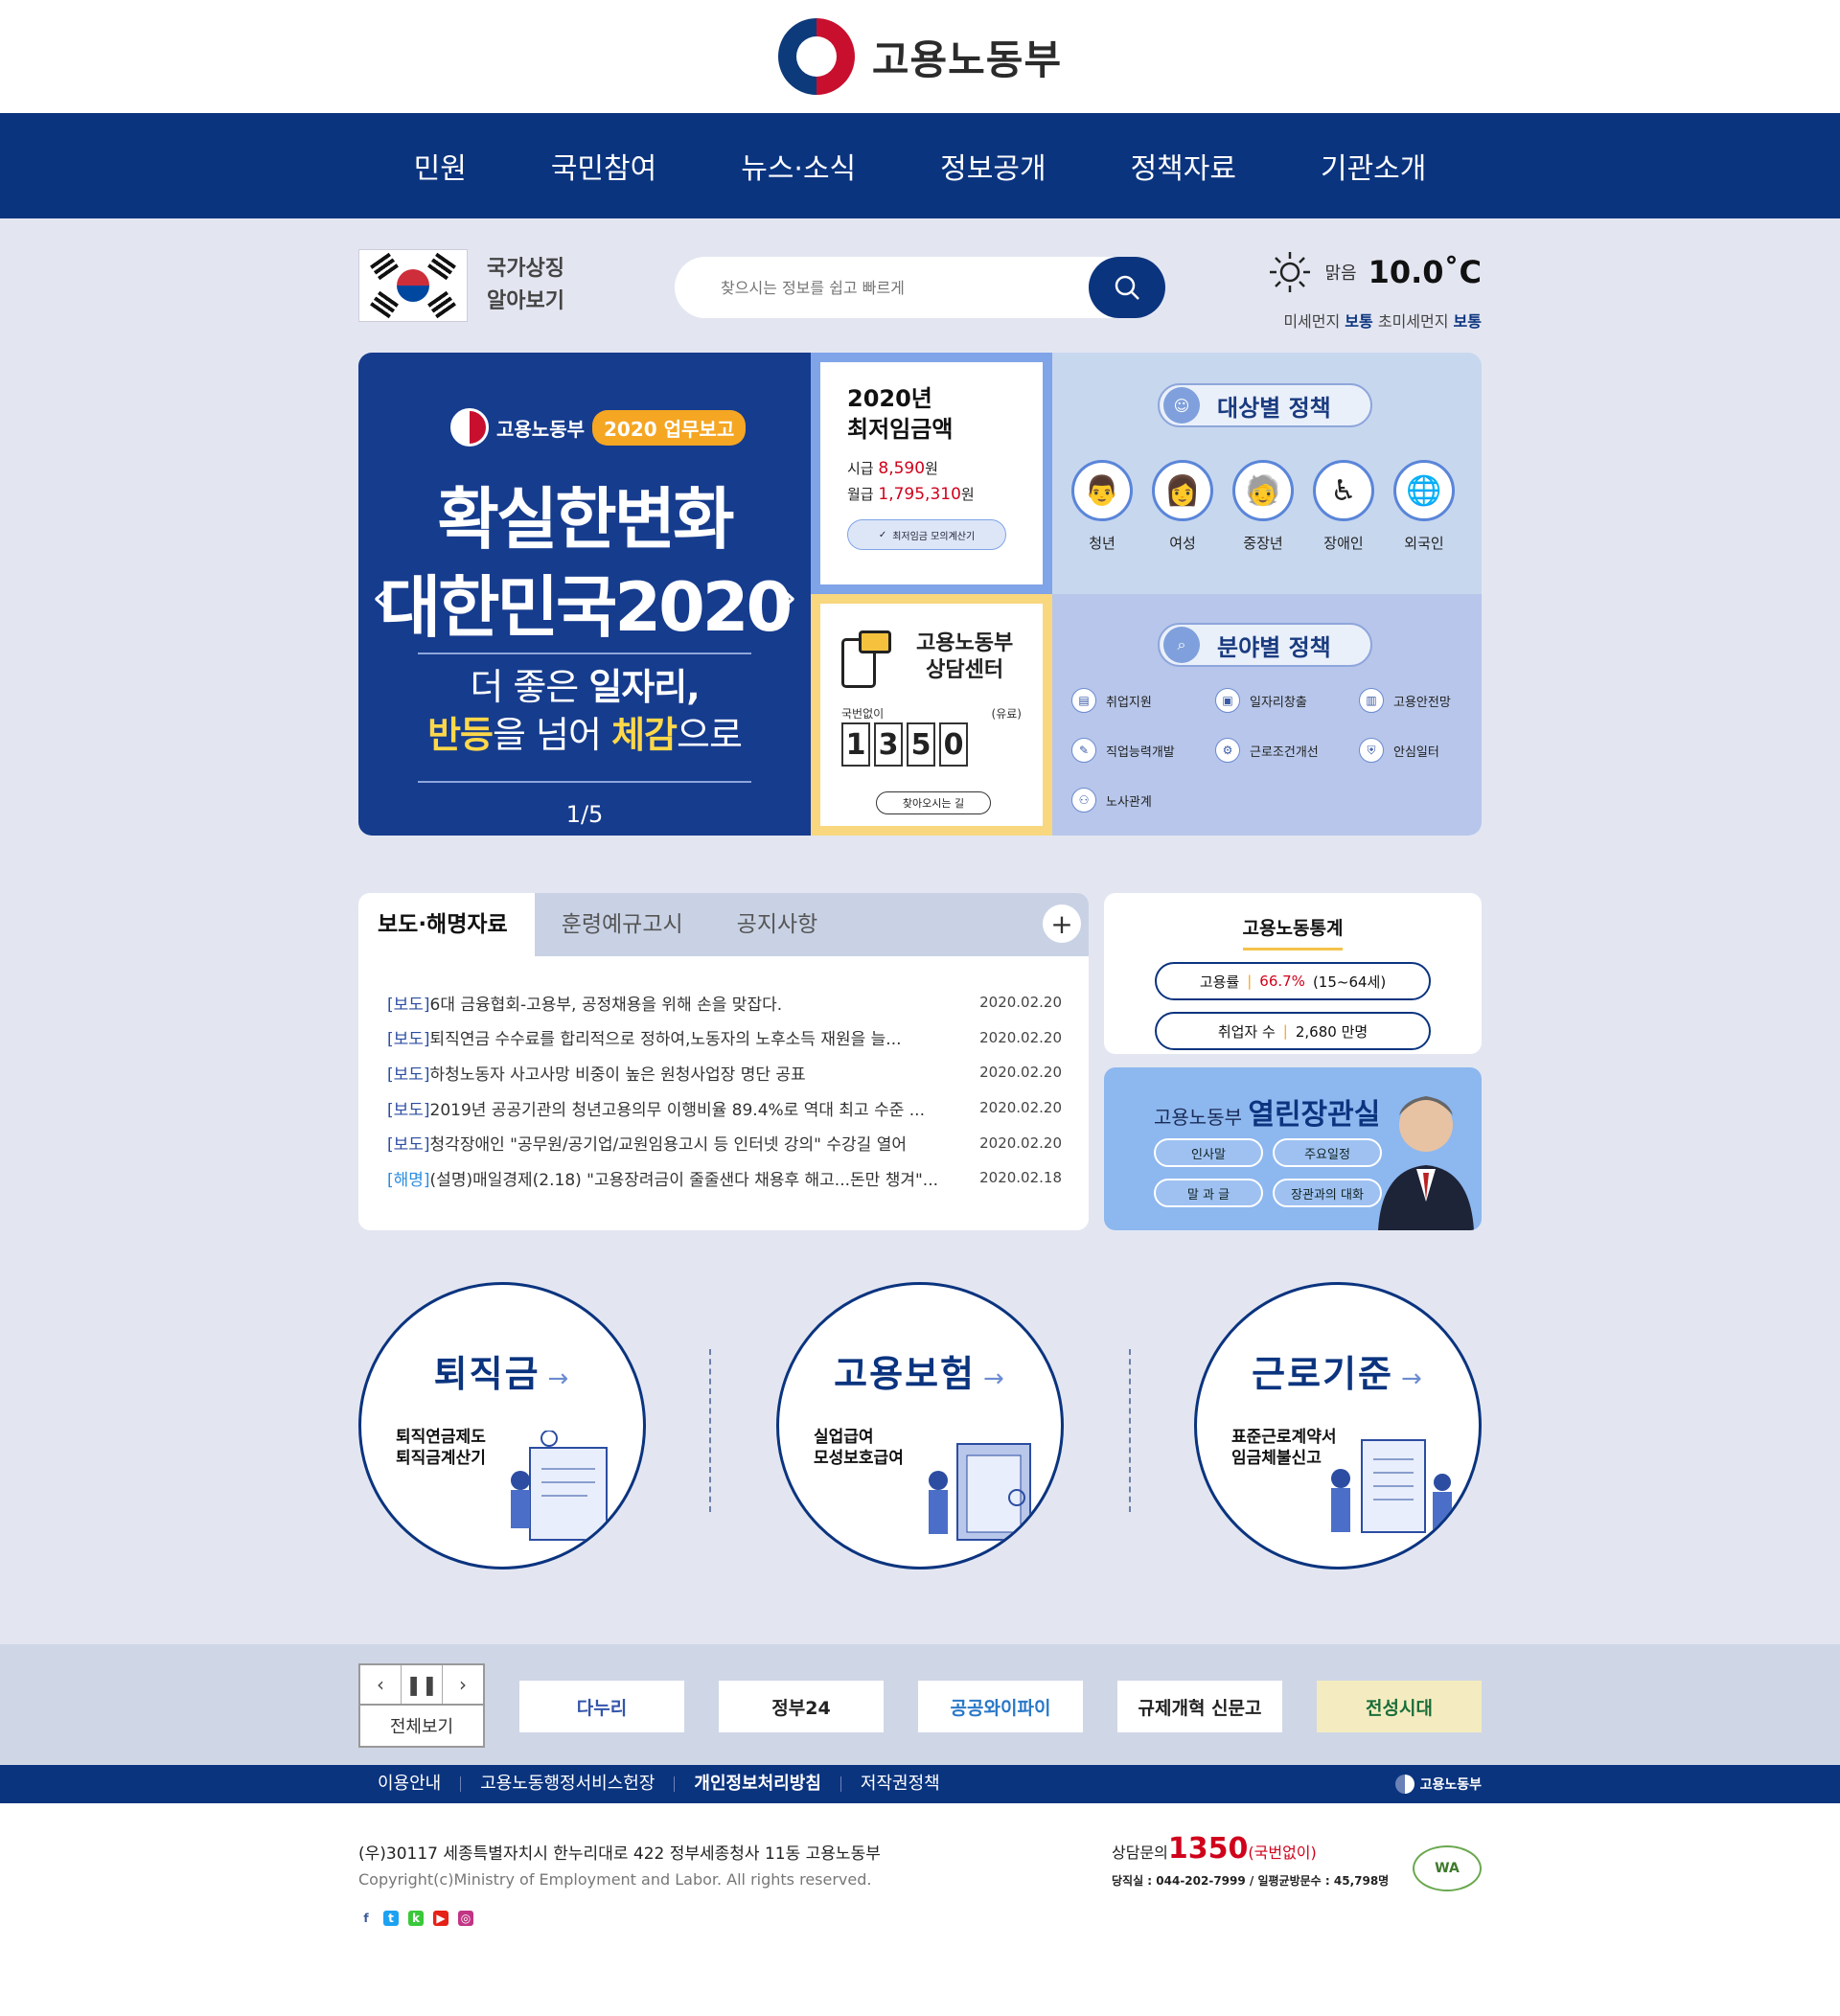  I want to click on ministry-logo: 고용노동부, so click(920, 56).